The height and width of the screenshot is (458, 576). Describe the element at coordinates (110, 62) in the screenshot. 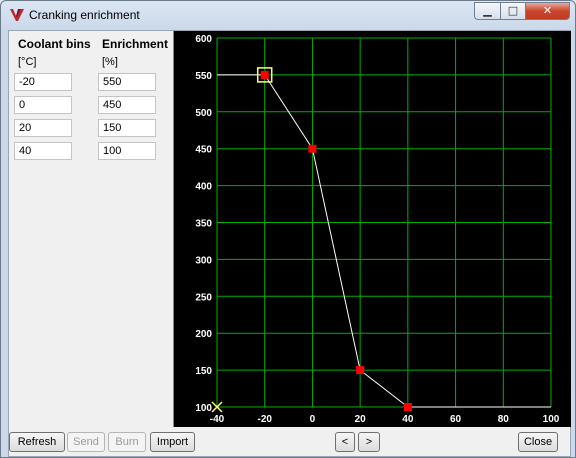

I see `enrichment-unit-label: [%]` at that location.